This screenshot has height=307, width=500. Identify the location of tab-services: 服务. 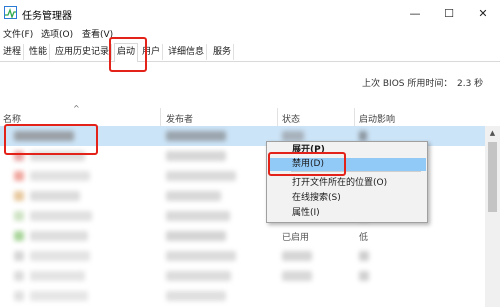
(223, 52).